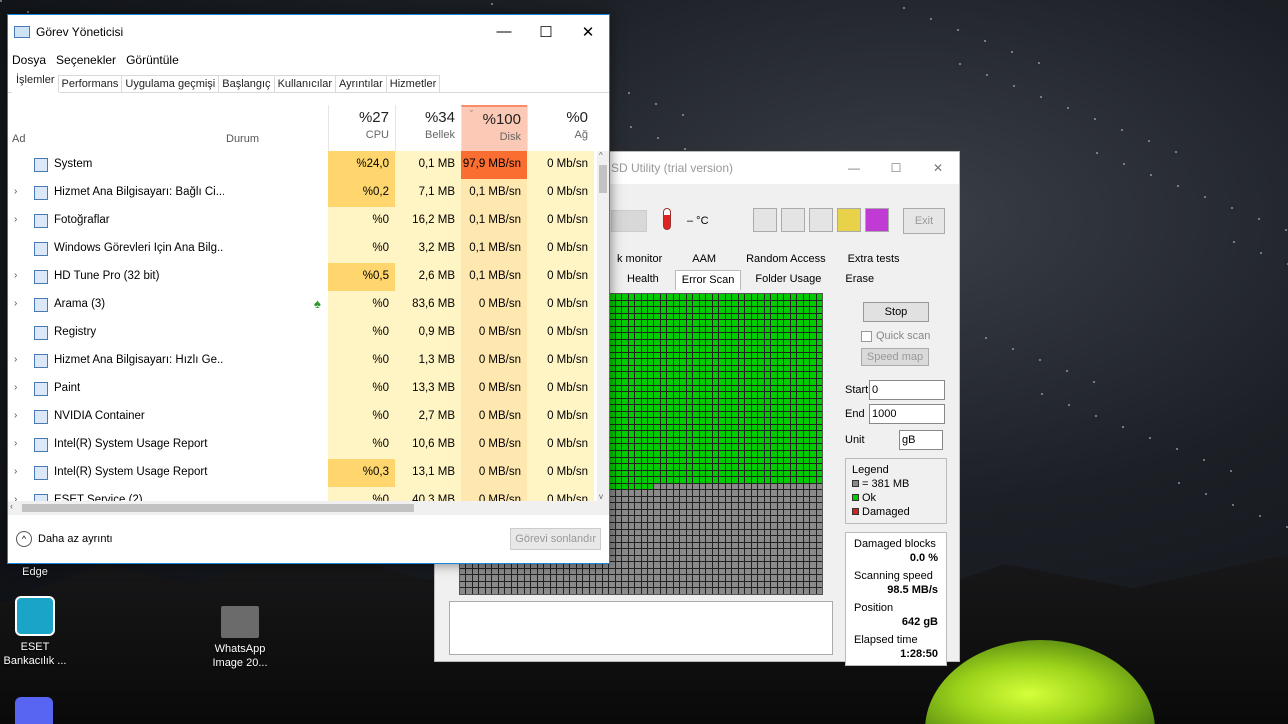 Image resolution: width=1288 pixels, height=724 pixels. I want to click on tab-services: Hizmetler, so click(413, 83).